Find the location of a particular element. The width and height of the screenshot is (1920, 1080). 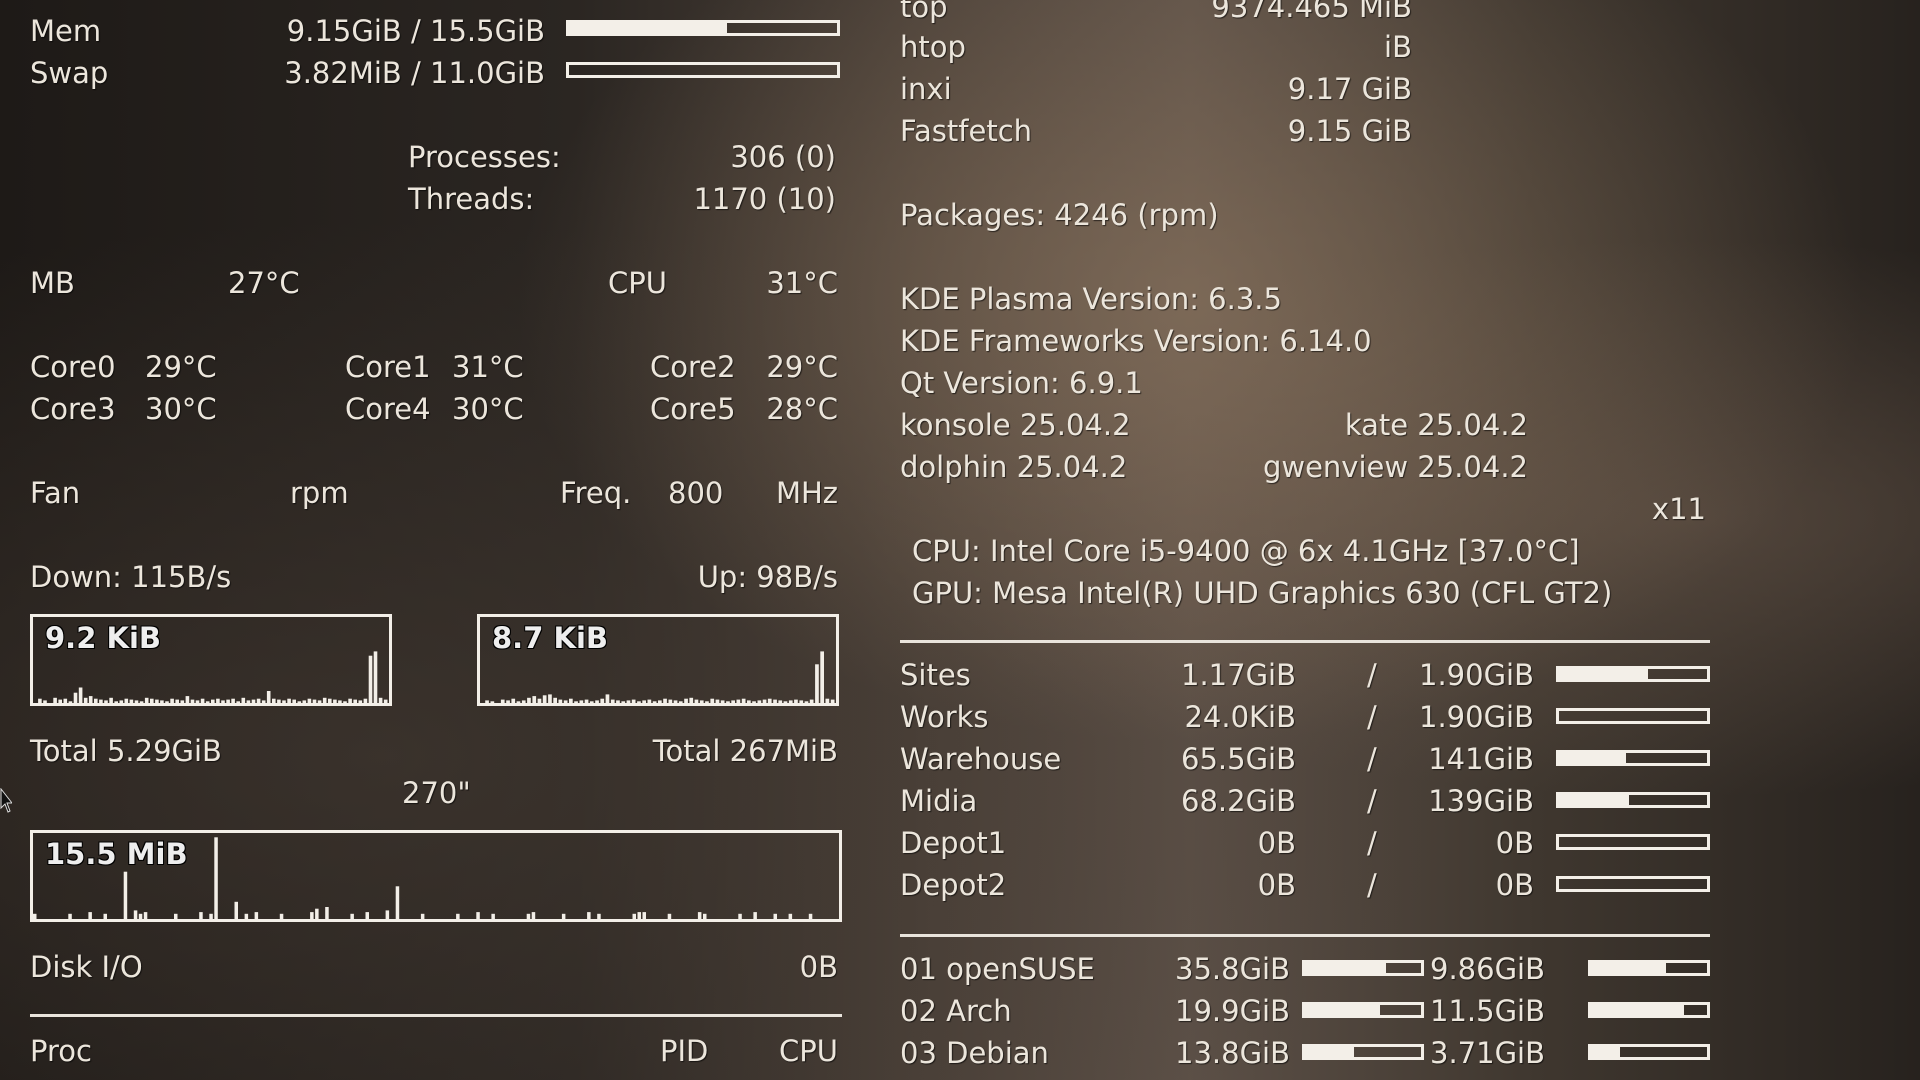

dolphin-version: dolphin 25.04.2 is located at coordinates (1014, 467).